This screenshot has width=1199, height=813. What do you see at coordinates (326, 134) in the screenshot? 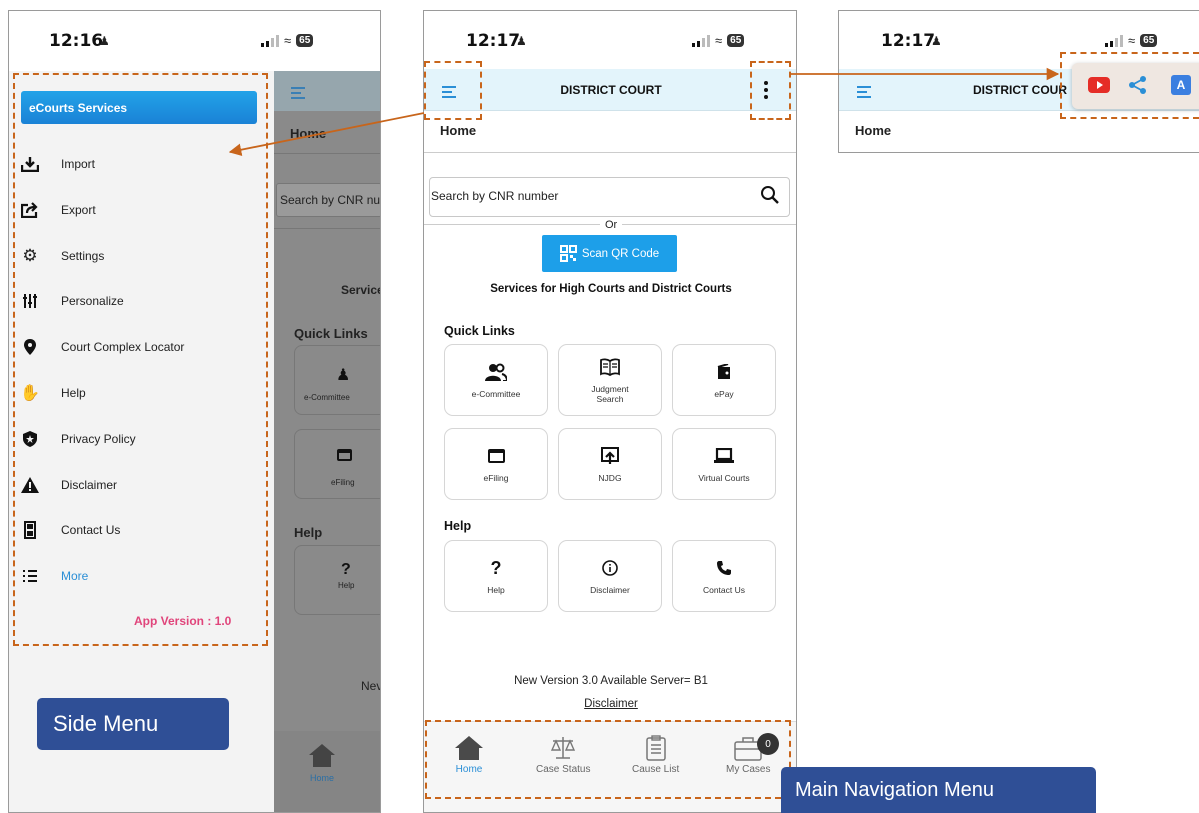
I see `arrow-hamburger-to-side-menu` at bounding box center [326, 134].